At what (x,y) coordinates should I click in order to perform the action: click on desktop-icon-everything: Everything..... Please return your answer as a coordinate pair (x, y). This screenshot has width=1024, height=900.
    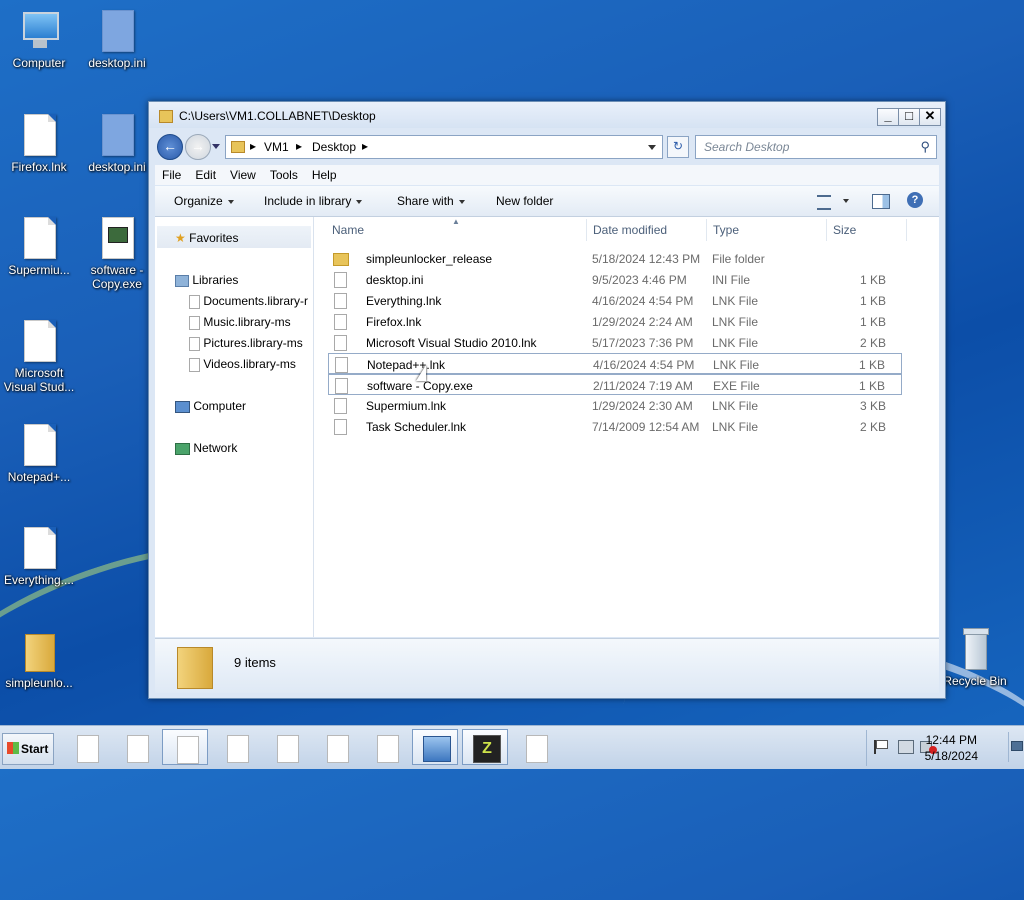
    Looking at the image, I should click on (39, 557).